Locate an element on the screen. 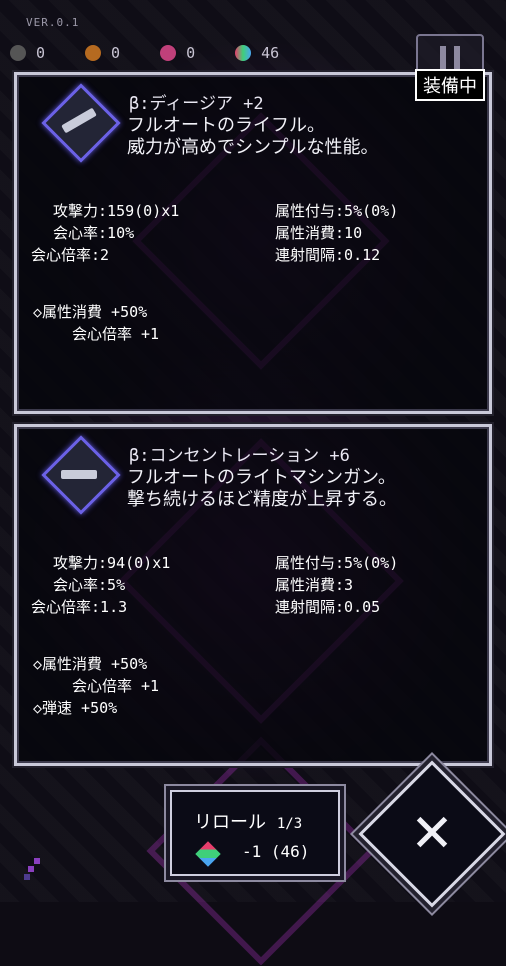  resource-gear: 0 is located at coordinates (102, 53).